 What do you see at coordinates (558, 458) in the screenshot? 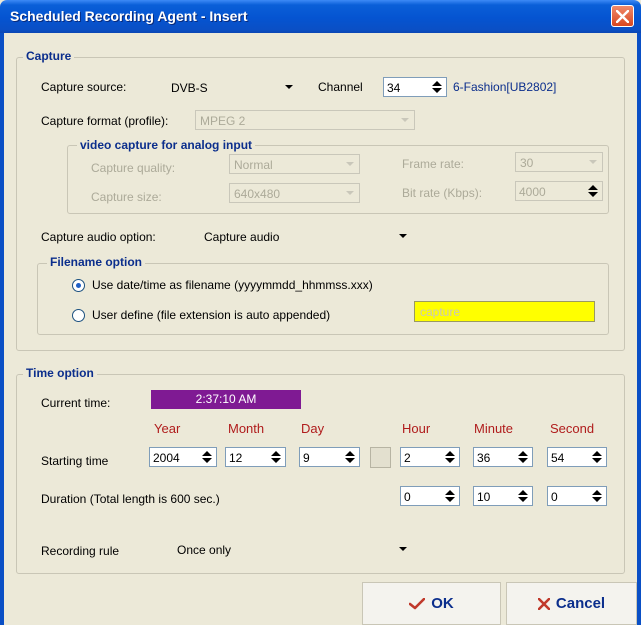
I see `start-second-value: 54` at bounding box center [558, 458].